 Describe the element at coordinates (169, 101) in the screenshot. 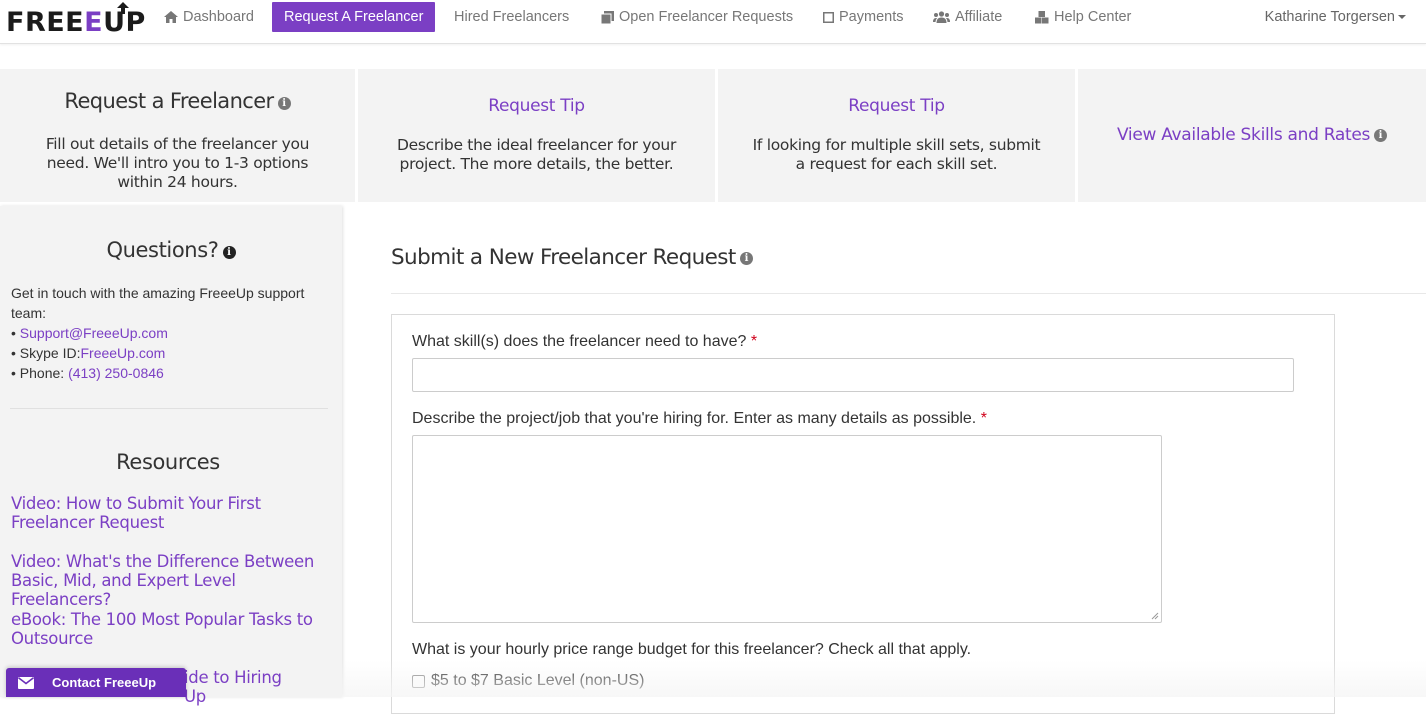

I see `tip-title: Request a Freelancer` at that location.